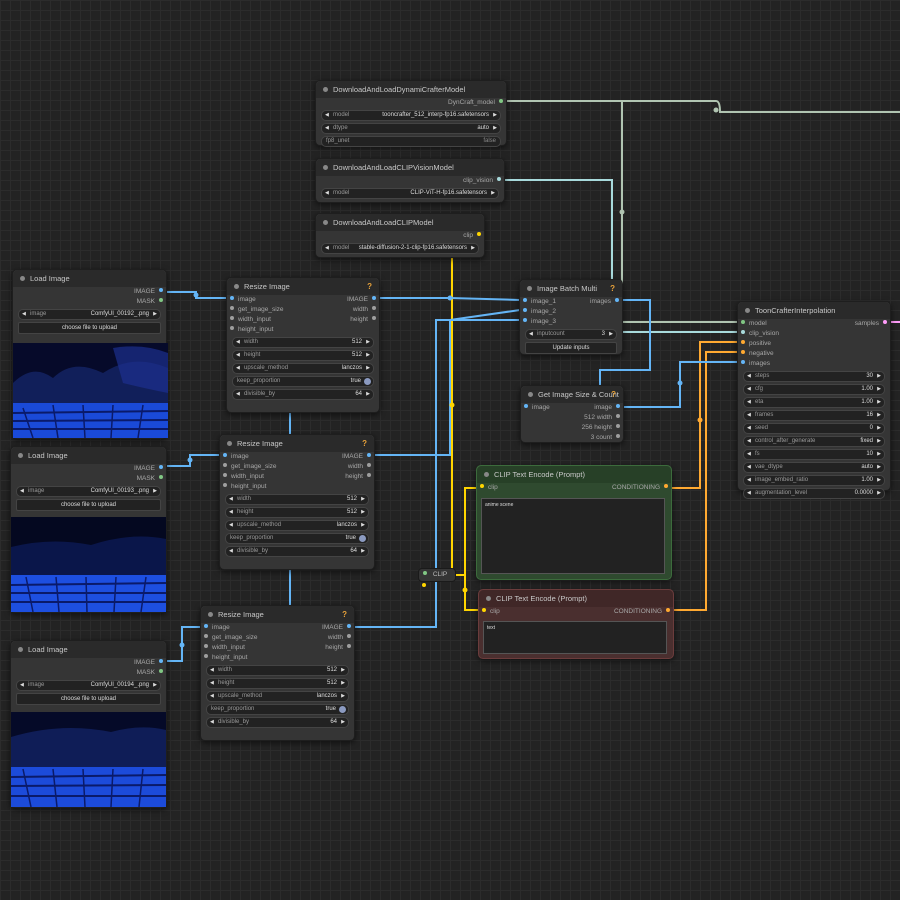 This screenshot has height=900, width=900. What do you see at coordinates (754, 324) in the screenshot?
I see `input-slot-model: model` at bounding box center [754, 324].